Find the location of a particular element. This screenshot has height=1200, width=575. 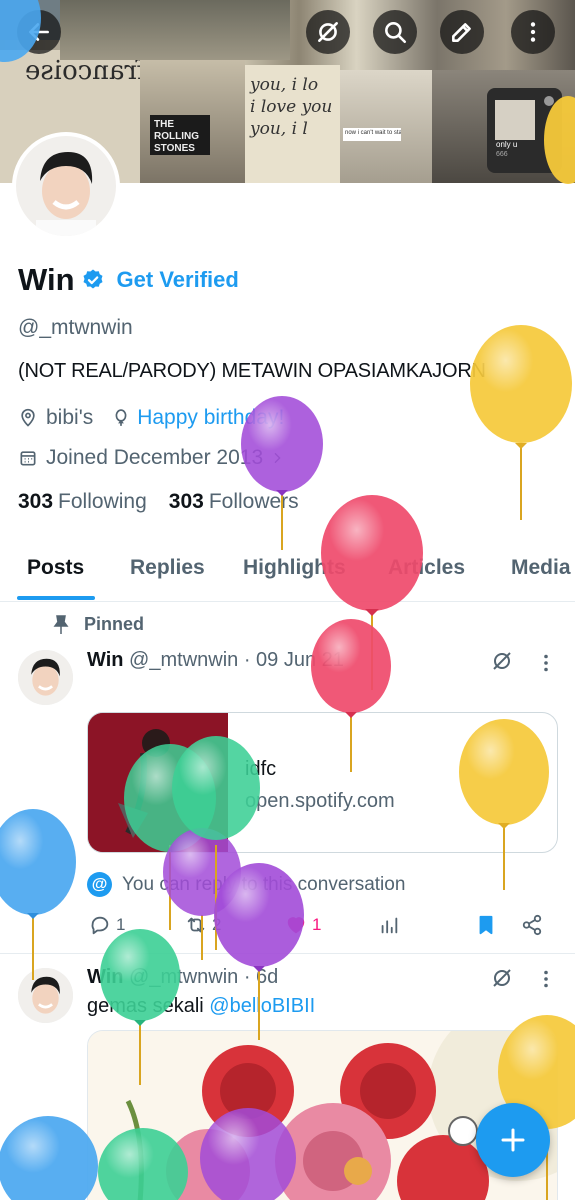

search-button is located at coordinates (395, 32).